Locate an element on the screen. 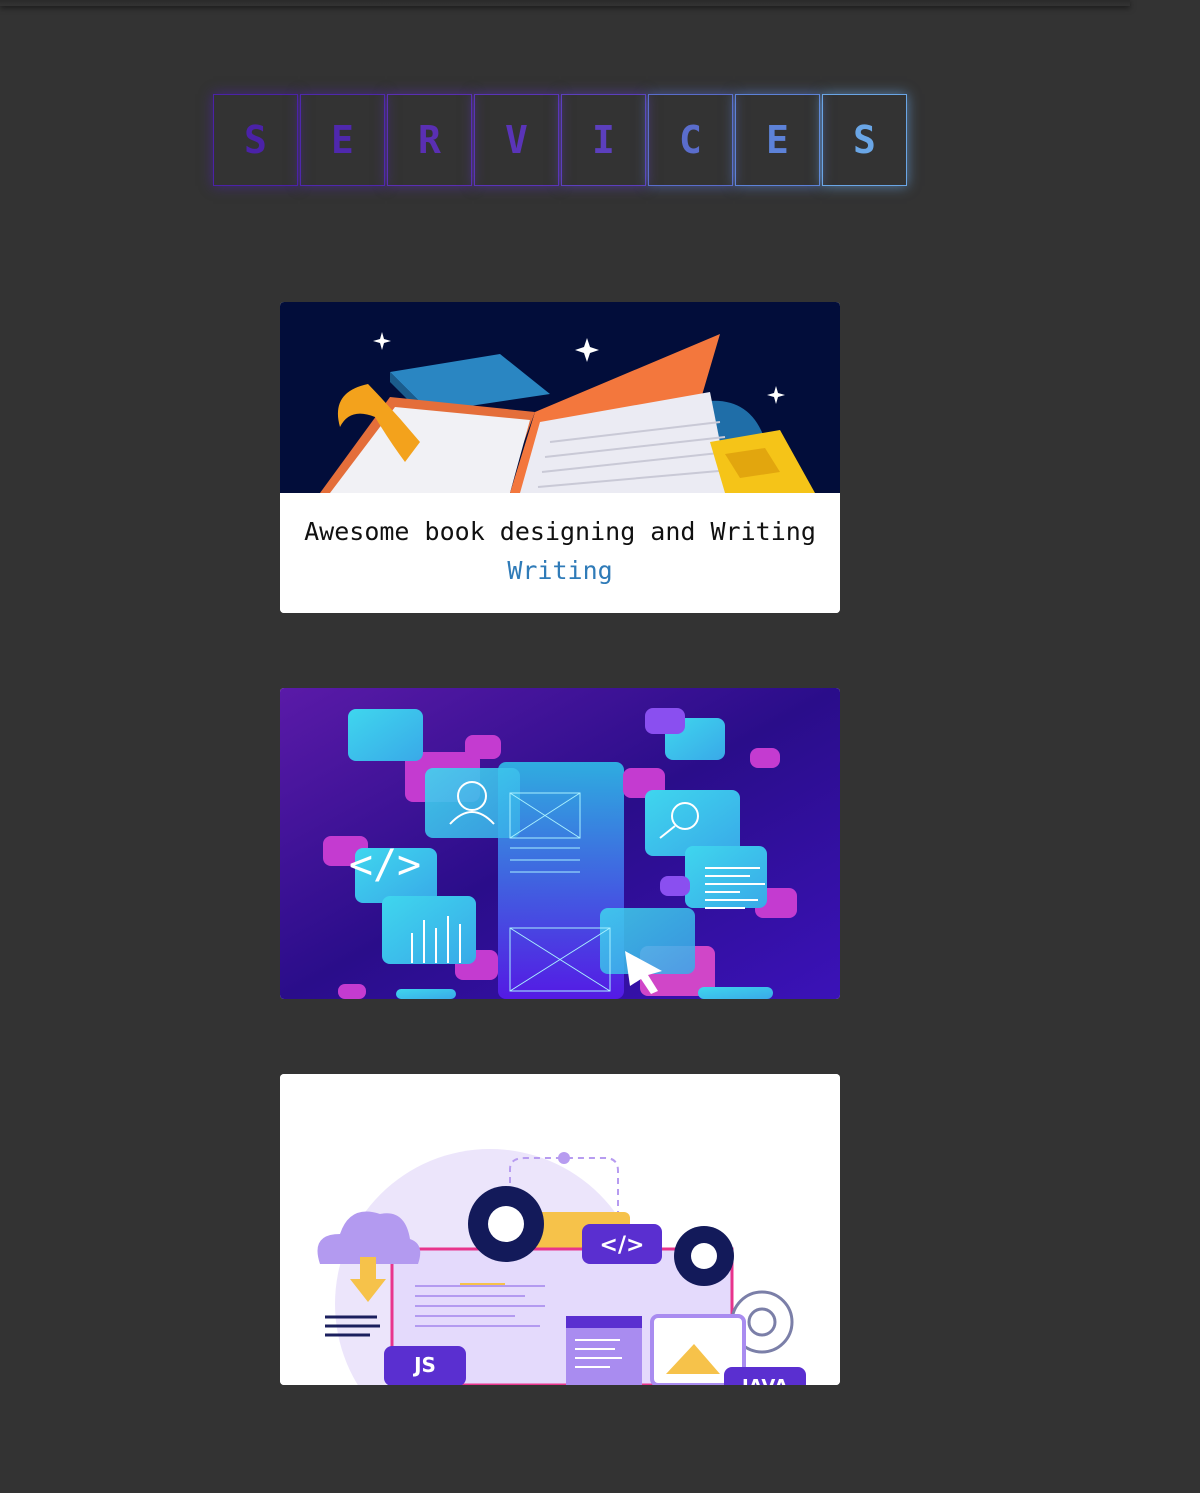 The width and height of the screenshot is (1200, 1493). ui-wireframe-illustration: </> is located at coordinates (560, 843).